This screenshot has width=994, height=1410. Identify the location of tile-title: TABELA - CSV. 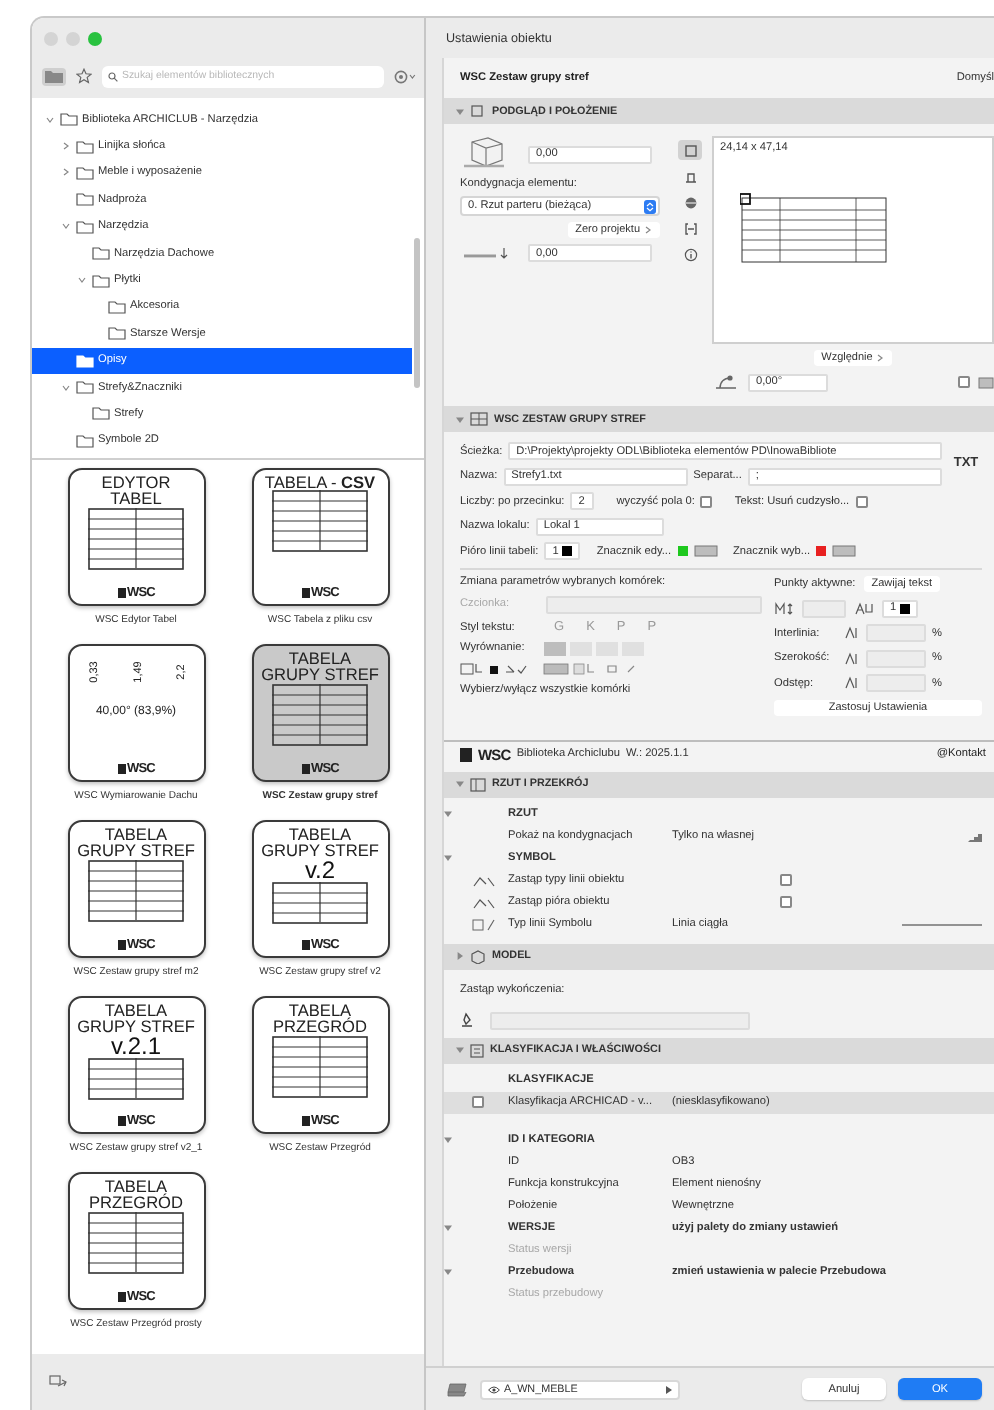
(320, 482).